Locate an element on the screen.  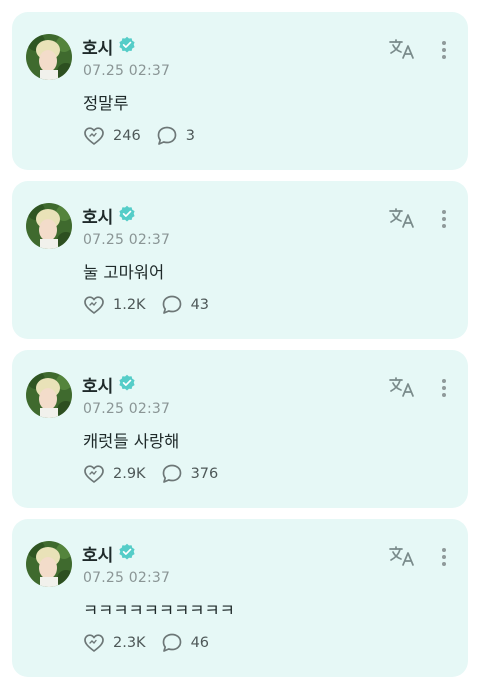
comment-count: 376 is located at coordinates (204, 474).